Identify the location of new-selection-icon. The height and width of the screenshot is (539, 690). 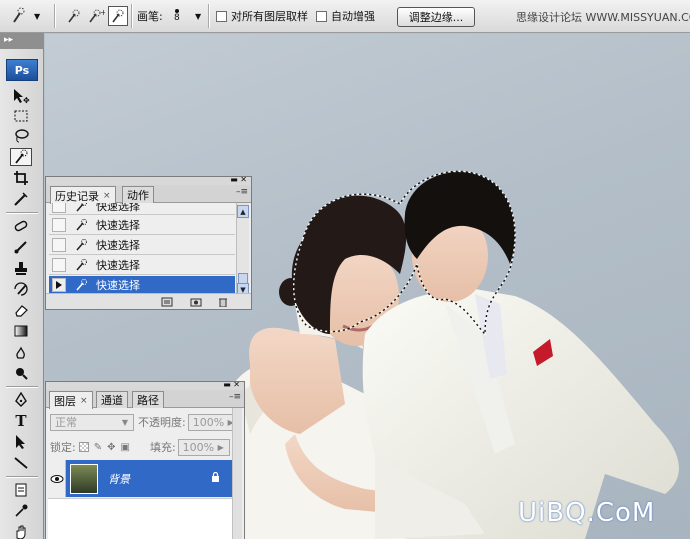
(74, 16).